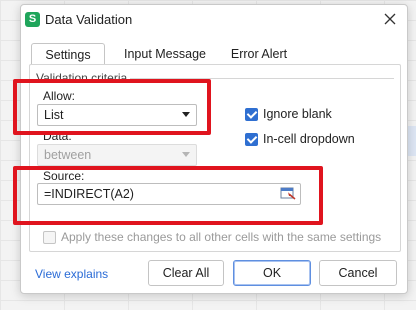  I want to click on data-select-value: between, so click(68, 155).